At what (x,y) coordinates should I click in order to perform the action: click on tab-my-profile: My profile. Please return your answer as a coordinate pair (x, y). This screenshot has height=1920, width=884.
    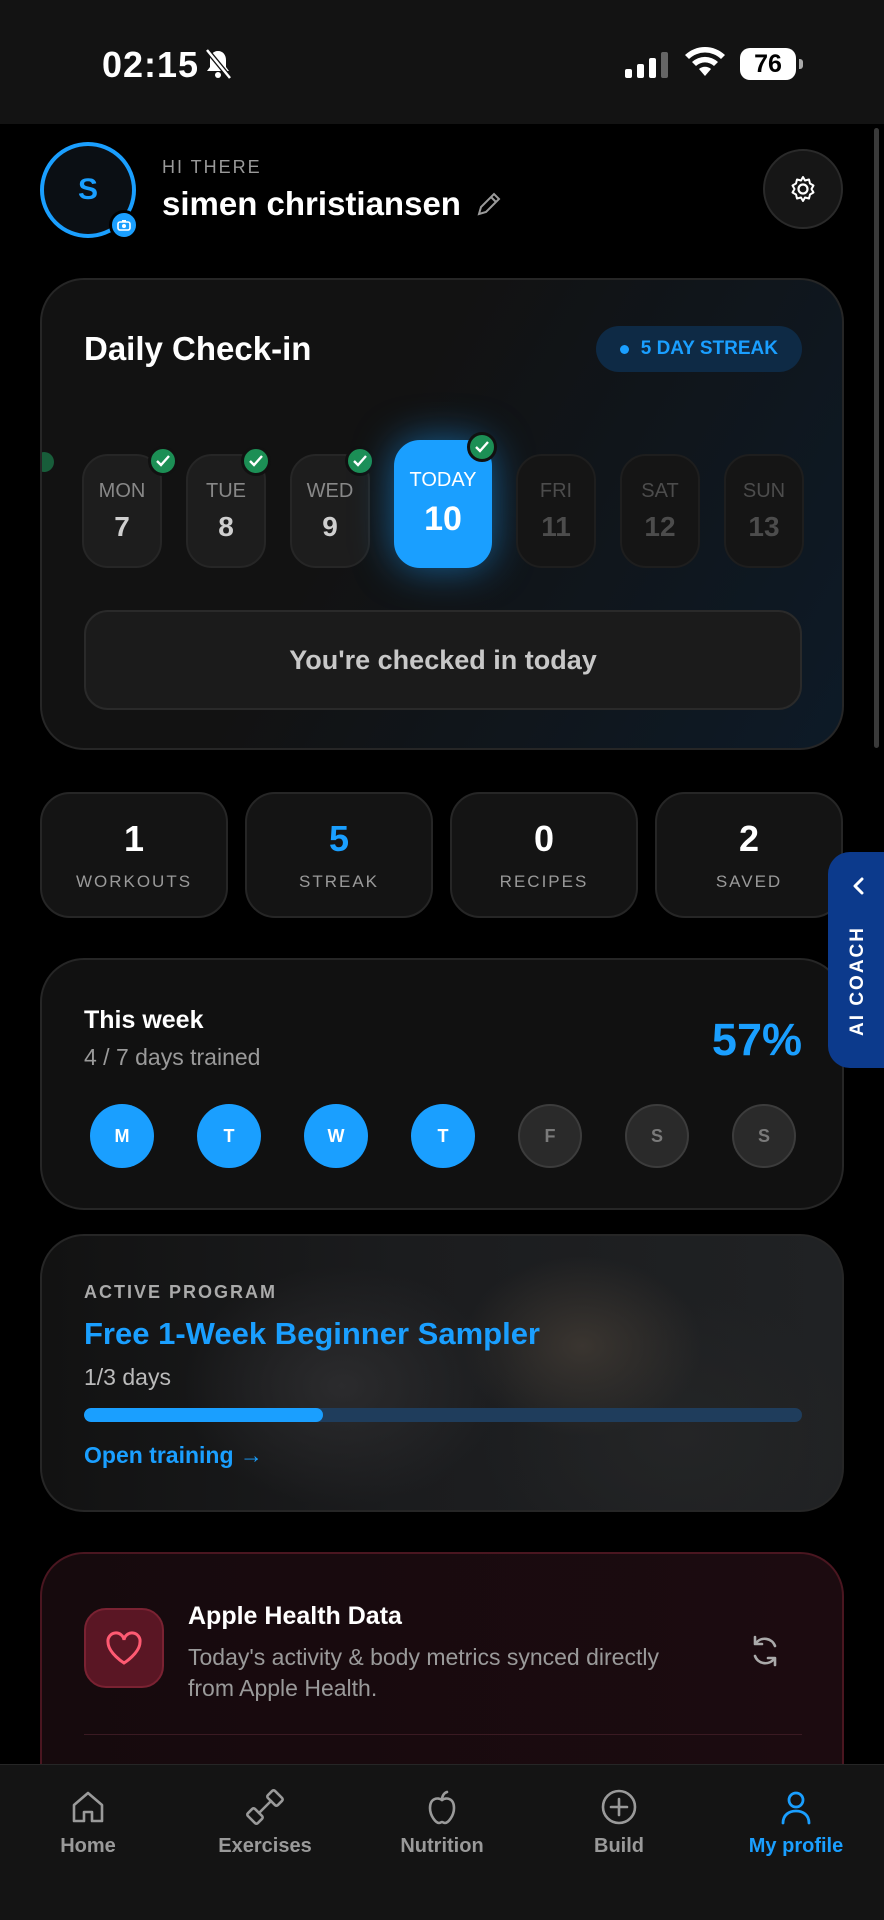
    Looking at the image, I should click on (796, 1822).